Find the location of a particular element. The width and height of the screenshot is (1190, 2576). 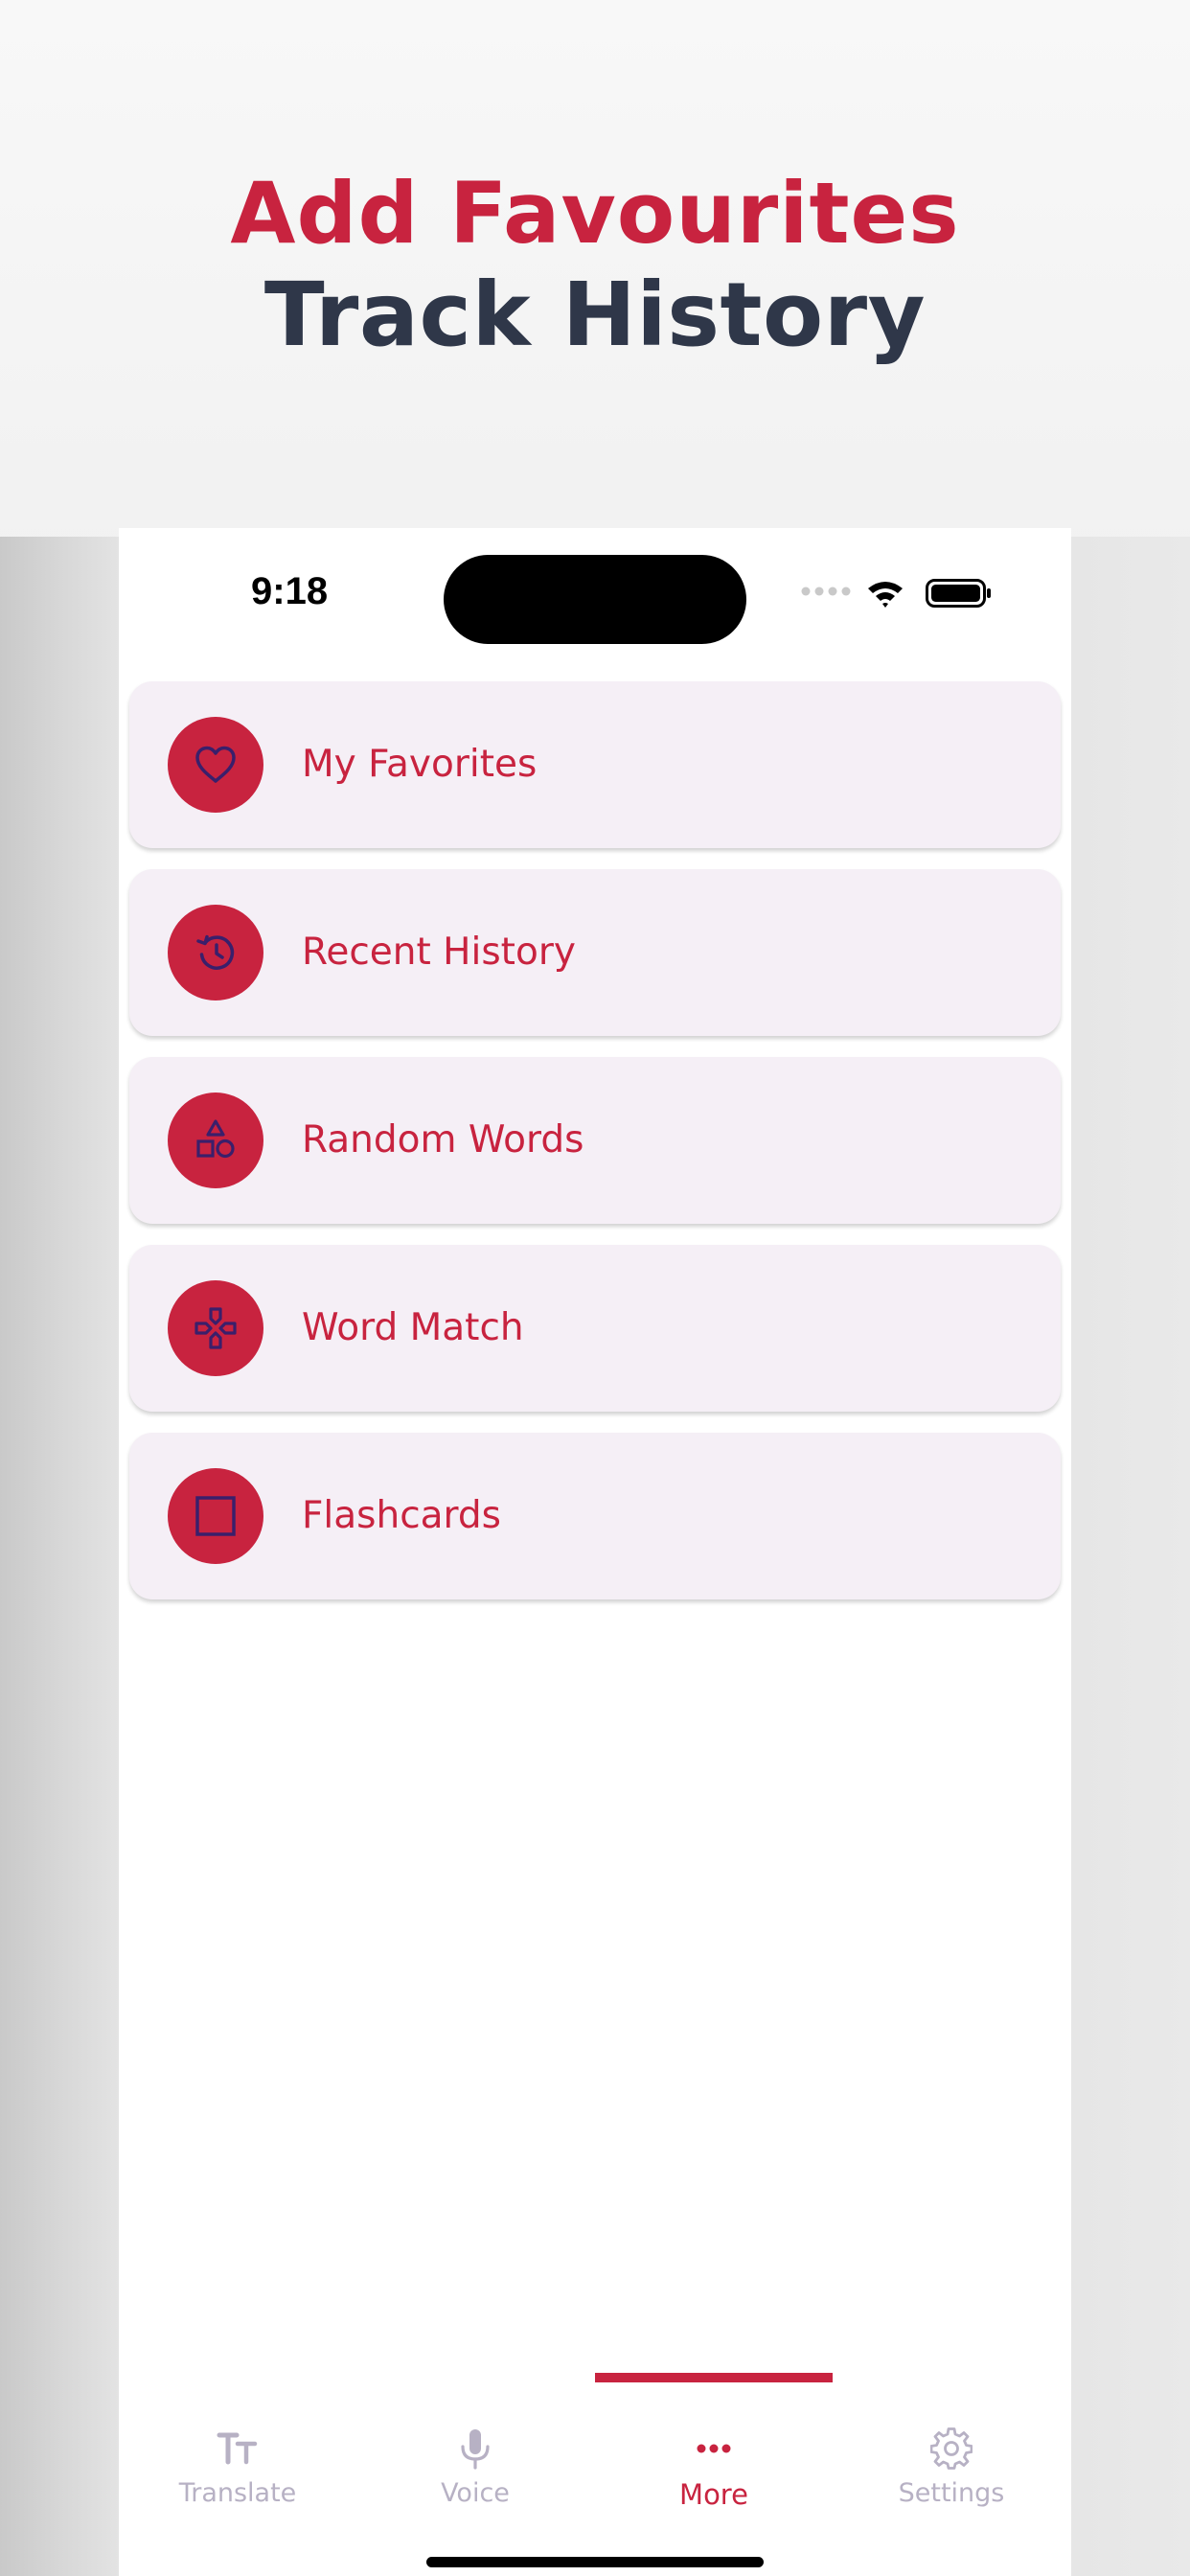

tab-voice: Voice is located at coordinates (475, 2444).